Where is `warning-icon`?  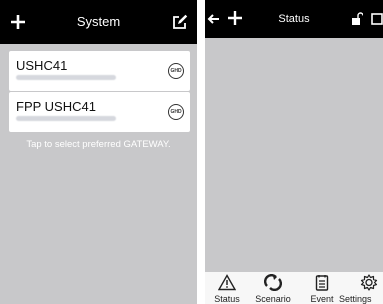
warning-icon is located at coordinates (227, 282).